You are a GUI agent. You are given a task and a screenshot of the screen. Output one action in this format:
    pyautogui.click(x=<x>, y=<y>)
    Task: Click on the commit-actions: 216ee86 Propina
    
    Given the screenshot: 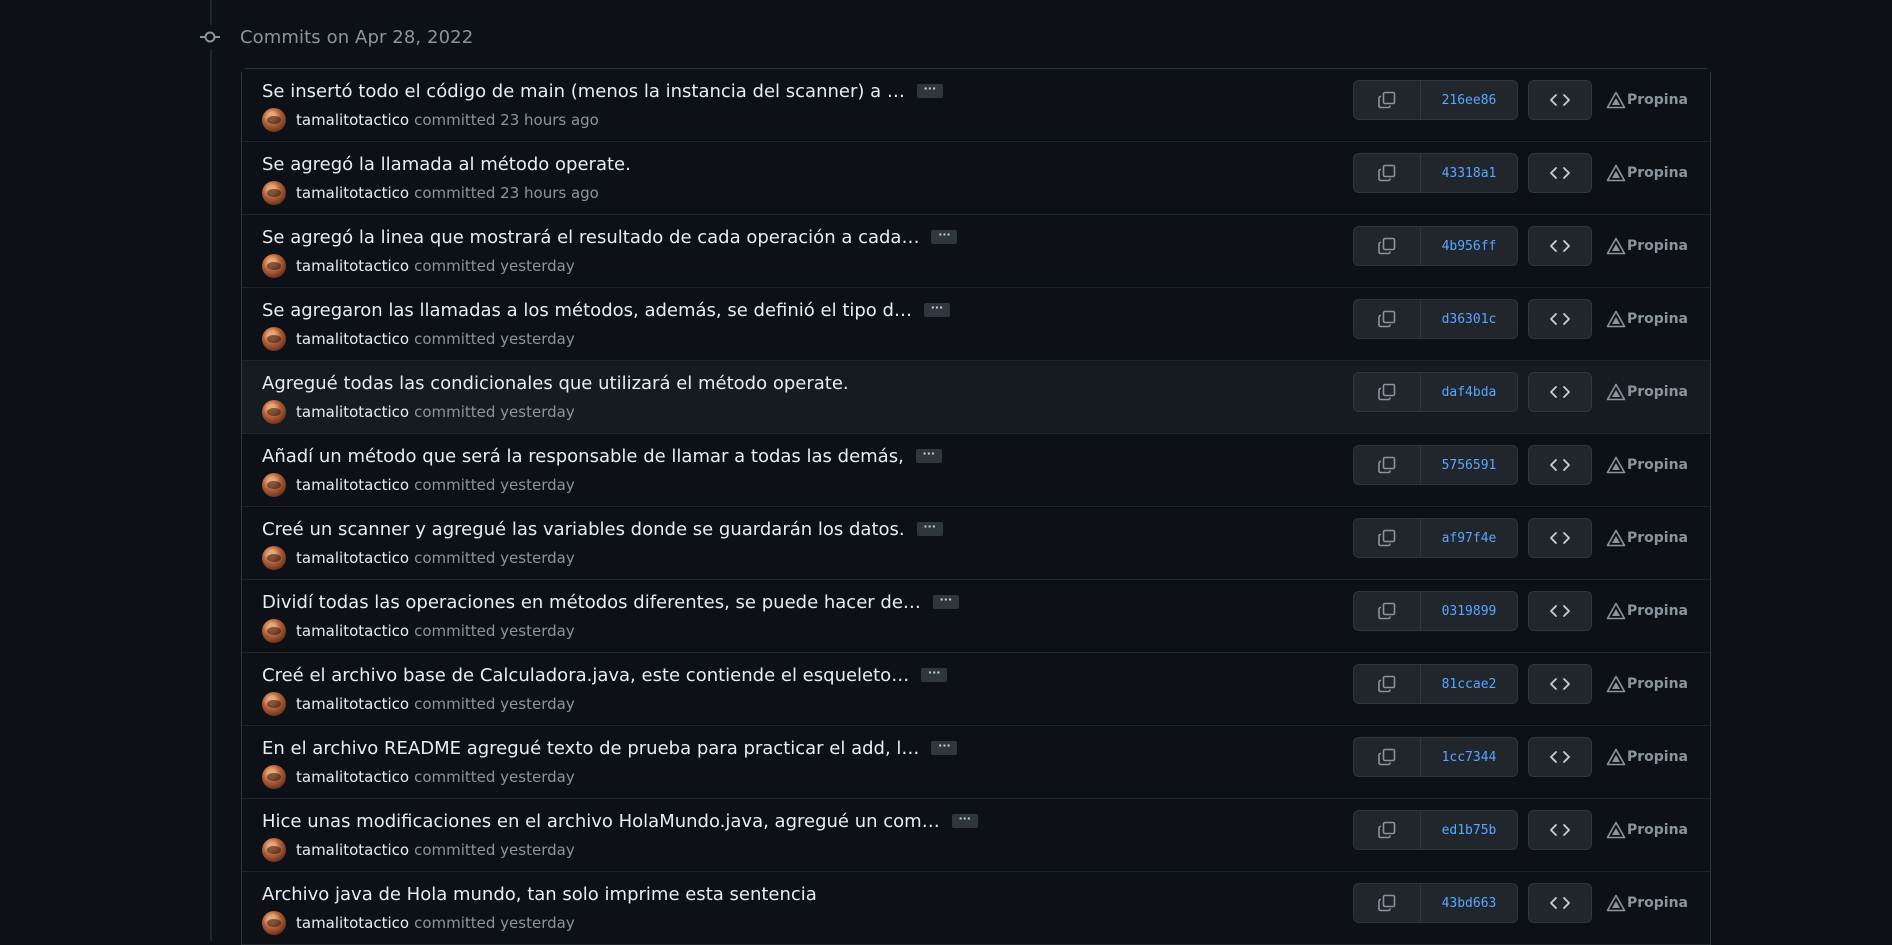 What is the action you would take?
    pyautogui.click(x=1520, y=100)
    